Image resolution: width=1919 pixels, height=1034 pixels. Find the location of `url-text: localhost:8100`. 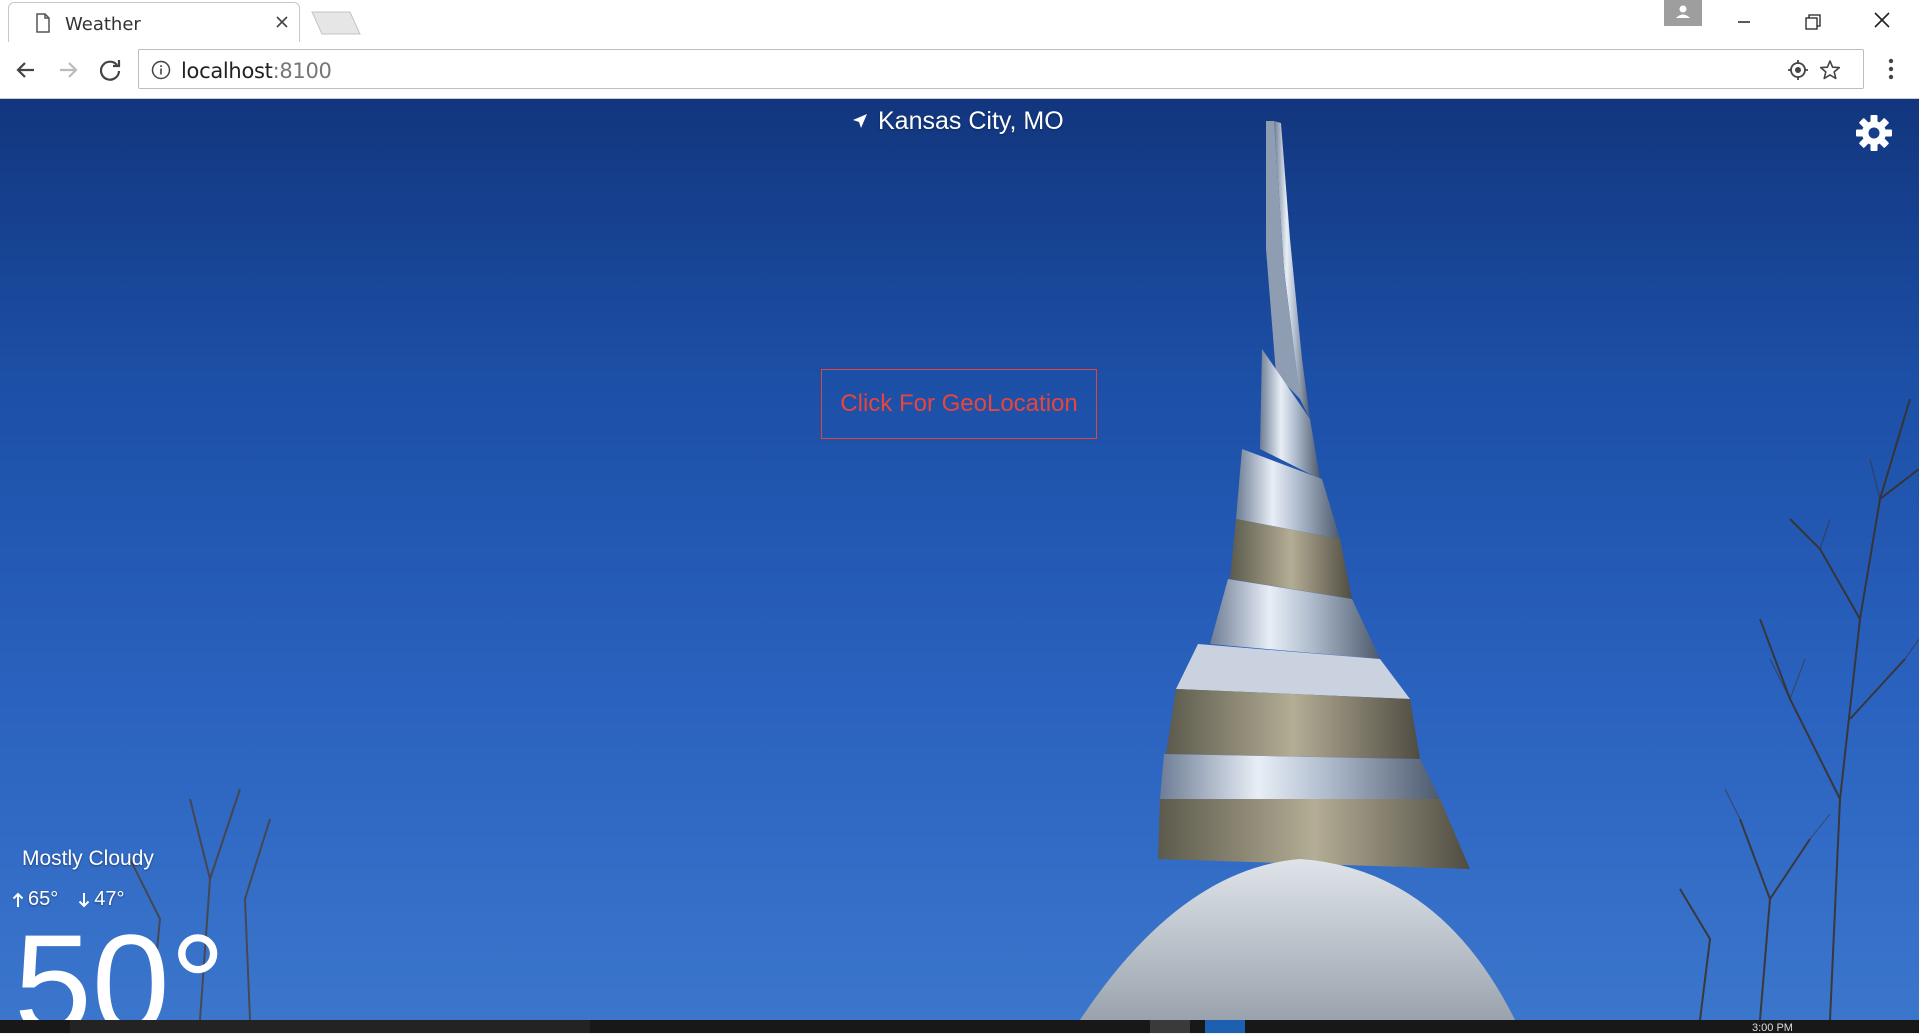

url-text: localhost:8100 is located at coordinates (256, 71).